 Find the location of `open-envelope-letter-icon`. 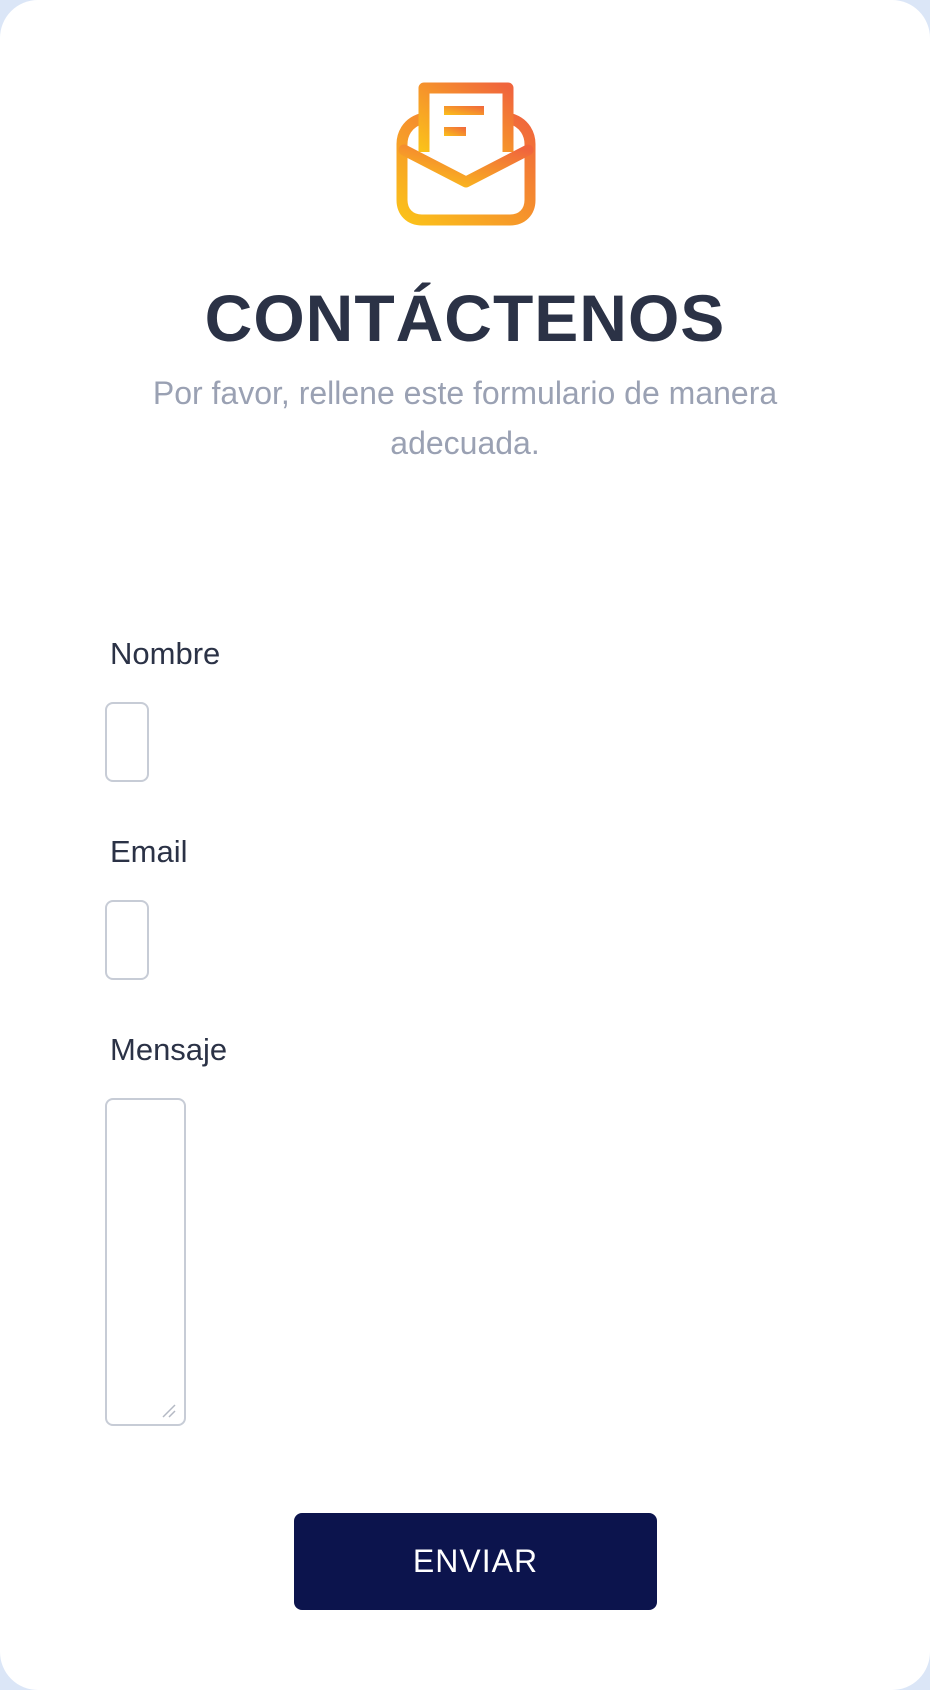

open-envelope-letter-icon is located at coordinates (466, 154).